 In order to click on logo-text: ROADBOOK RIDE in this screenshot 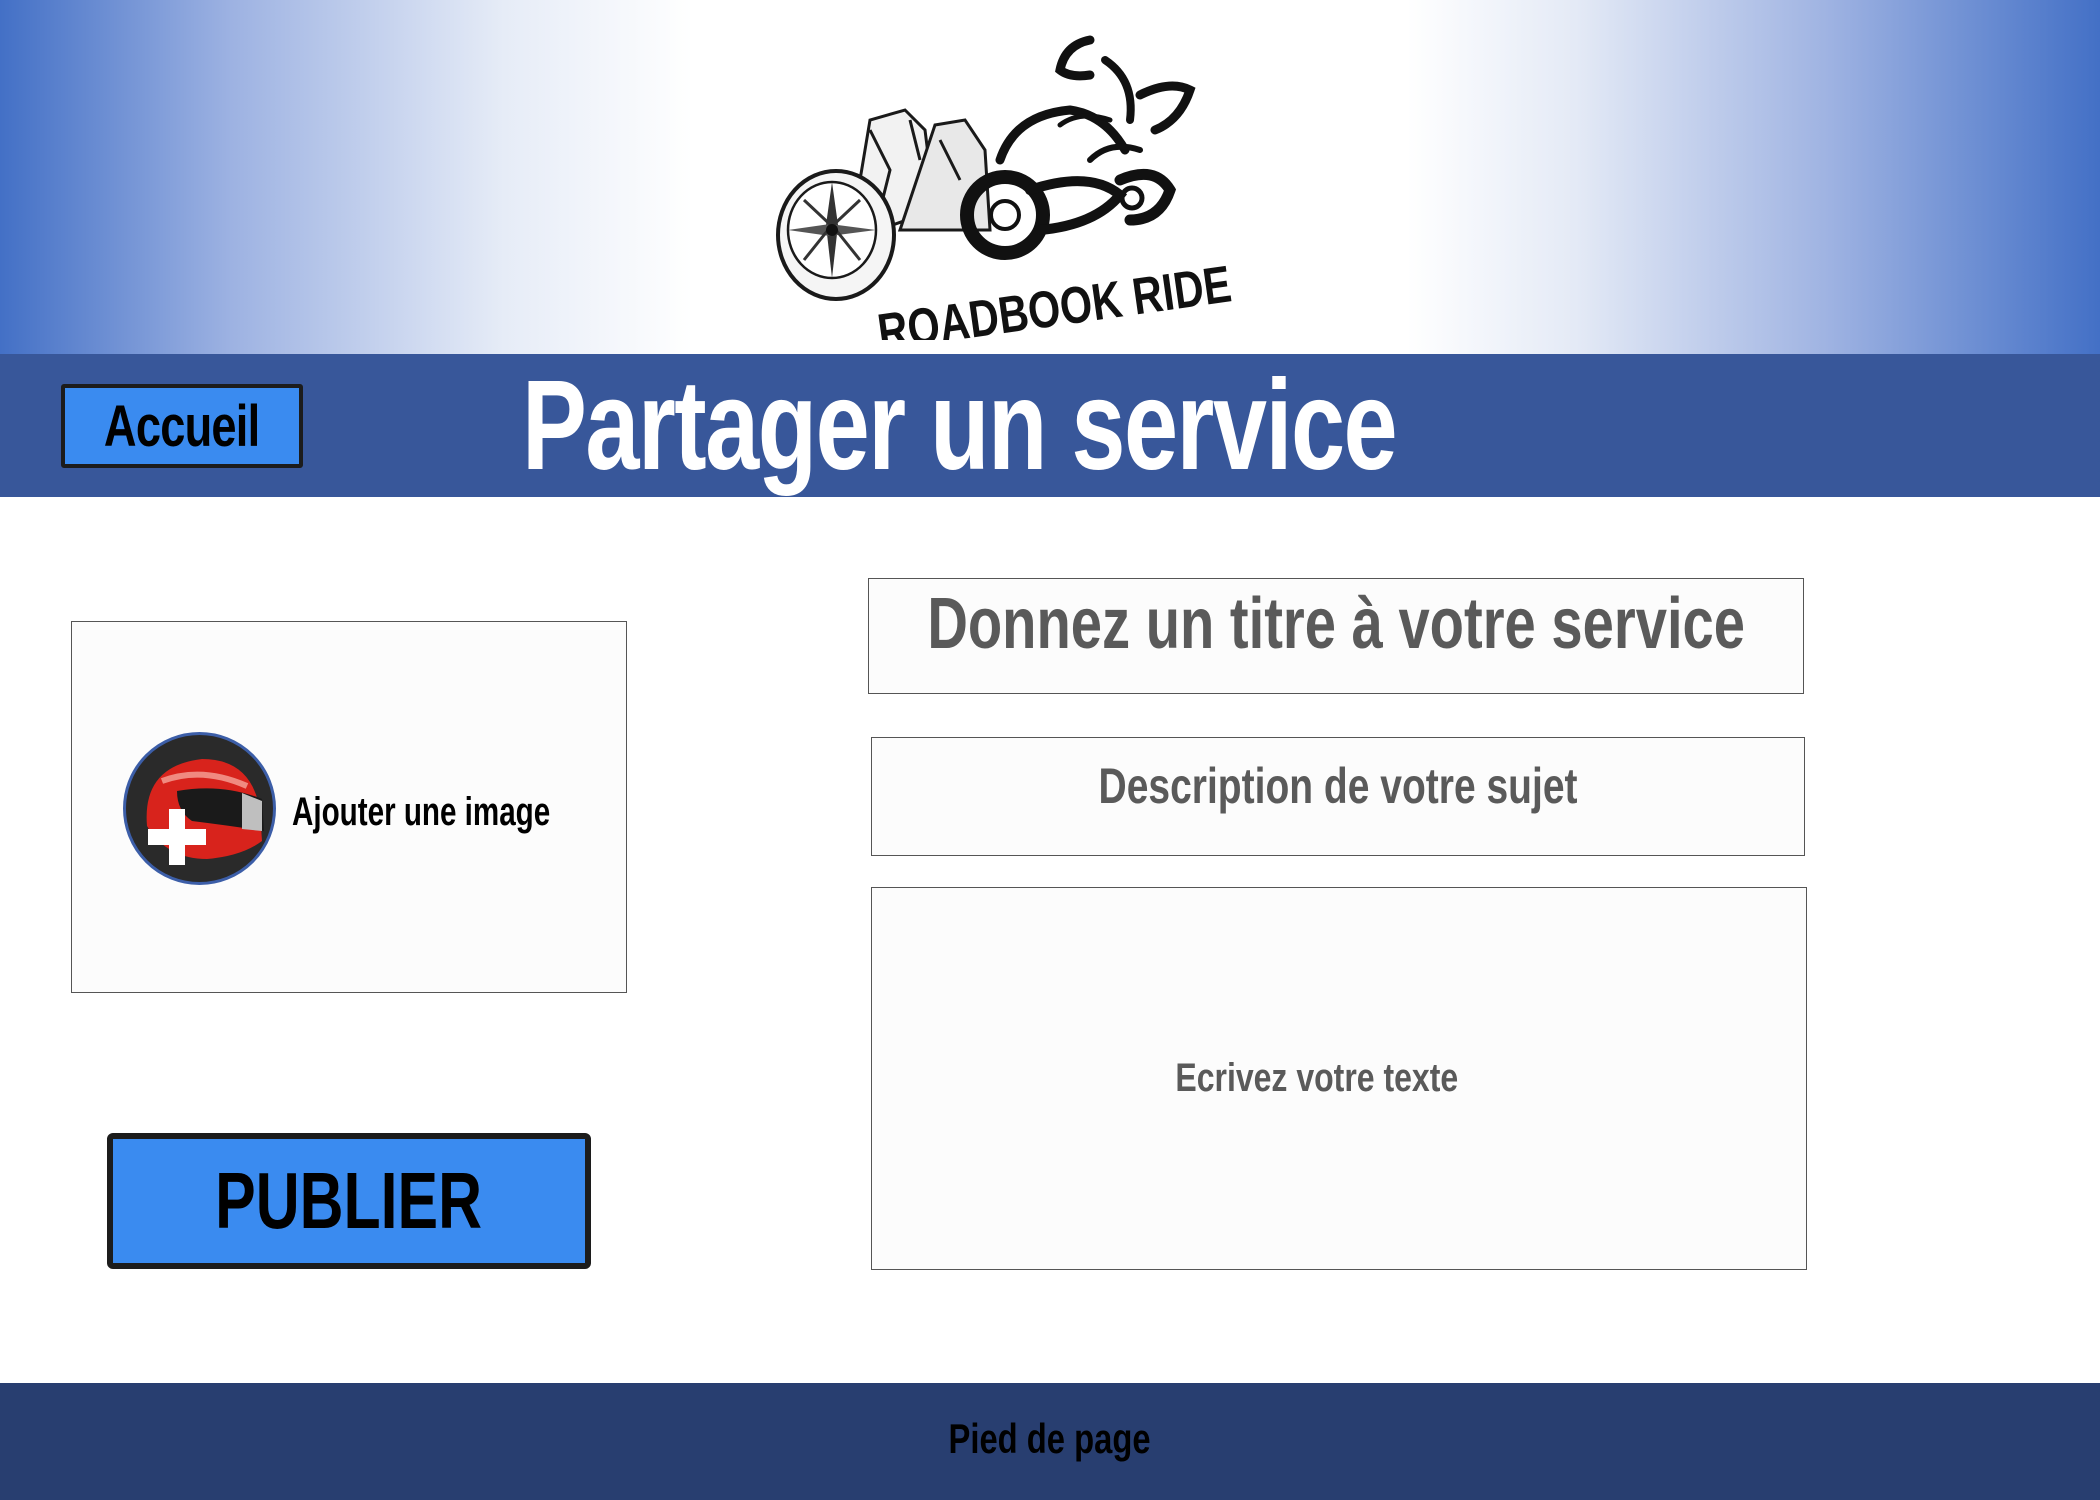, I will do `click(1054, 297)`.